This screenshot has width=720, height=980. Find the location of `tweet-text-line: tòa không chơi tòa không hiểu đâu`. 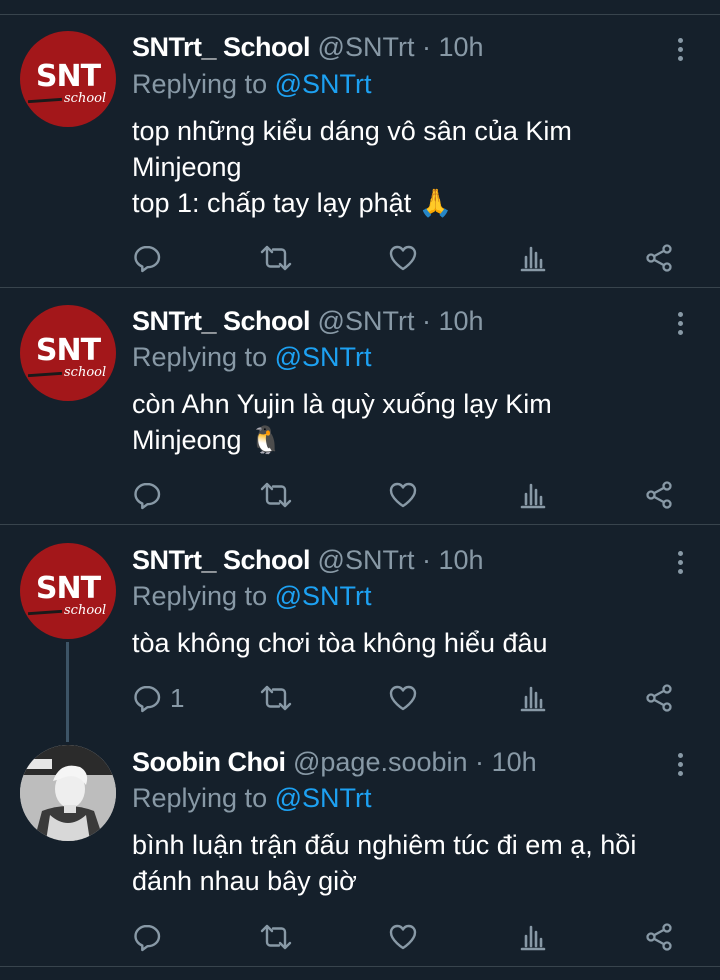

tweet-text-line: tòa không chơi tòa không hiểu đâu is located at coordinates (340, 643).